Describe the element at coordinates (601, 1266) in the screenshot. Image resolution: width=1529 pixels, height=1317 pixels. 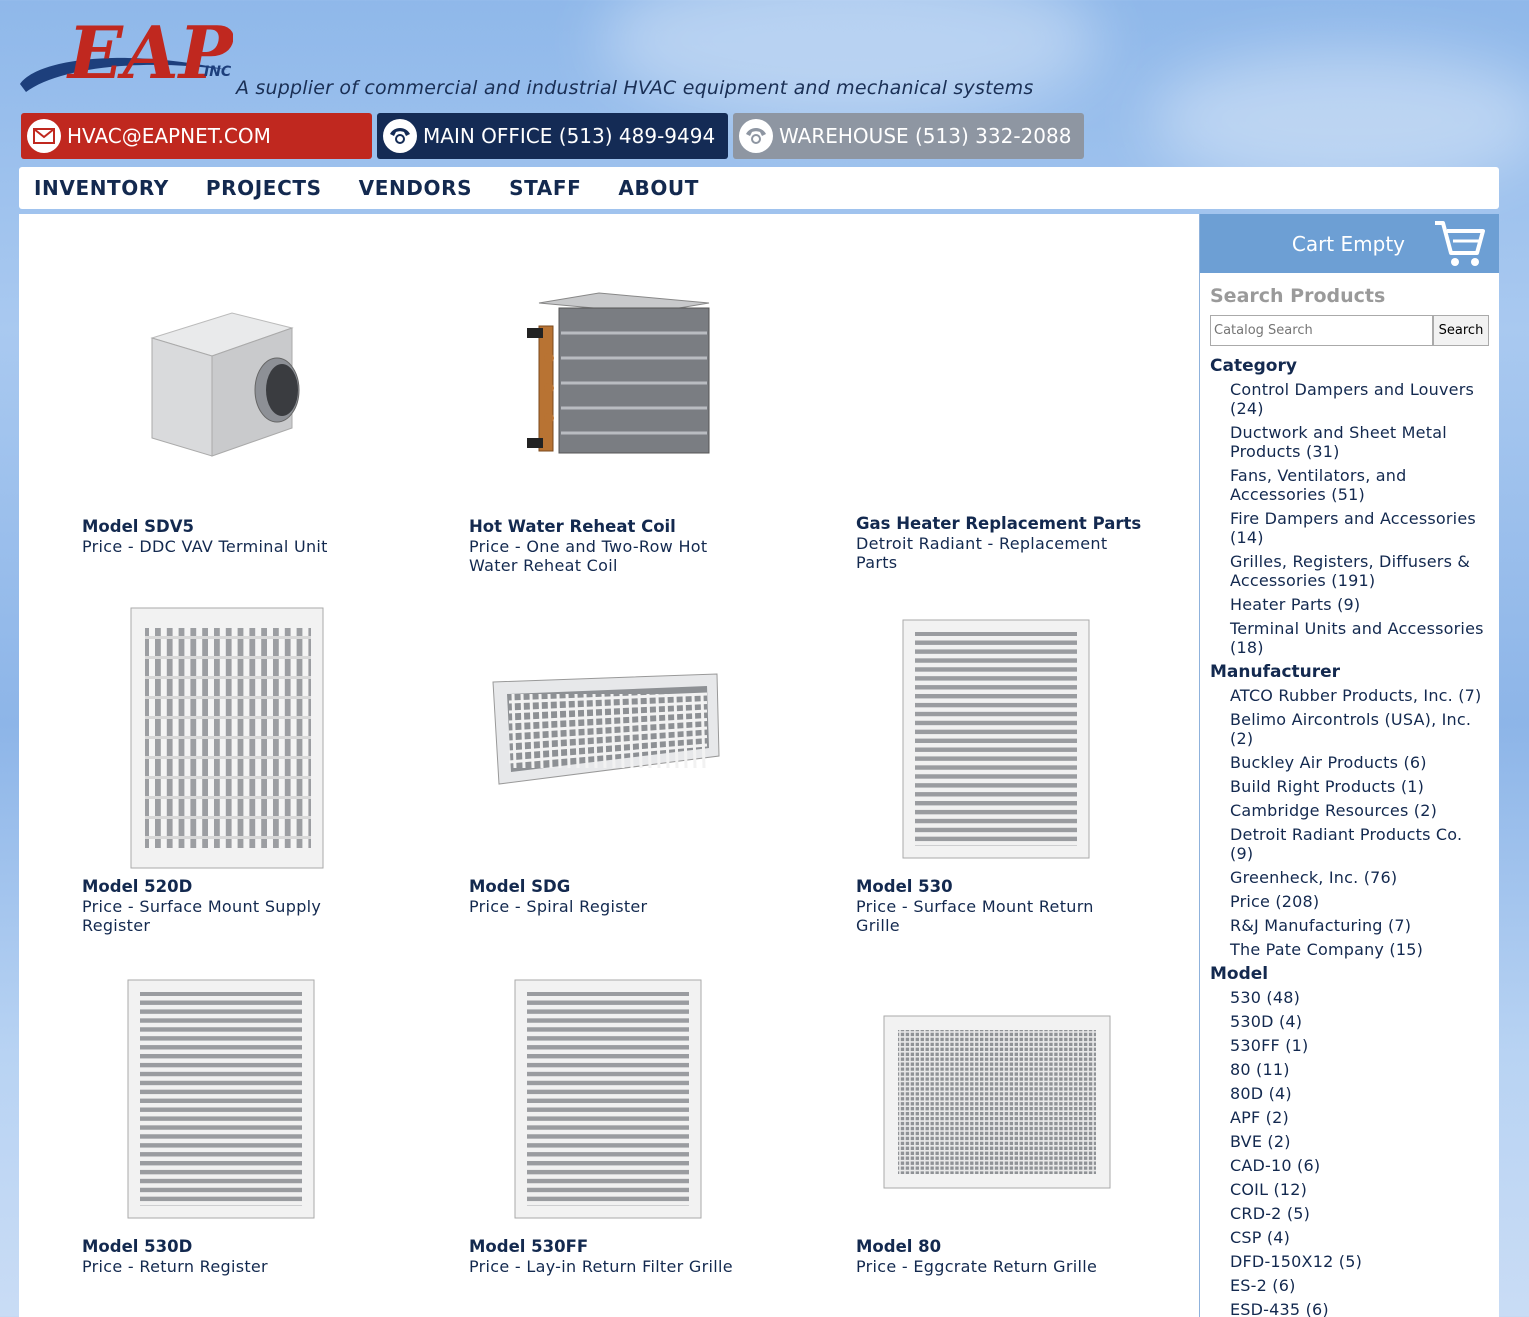
I see `product-desc: Price - Lay-in Return Filter Grille` at that location.